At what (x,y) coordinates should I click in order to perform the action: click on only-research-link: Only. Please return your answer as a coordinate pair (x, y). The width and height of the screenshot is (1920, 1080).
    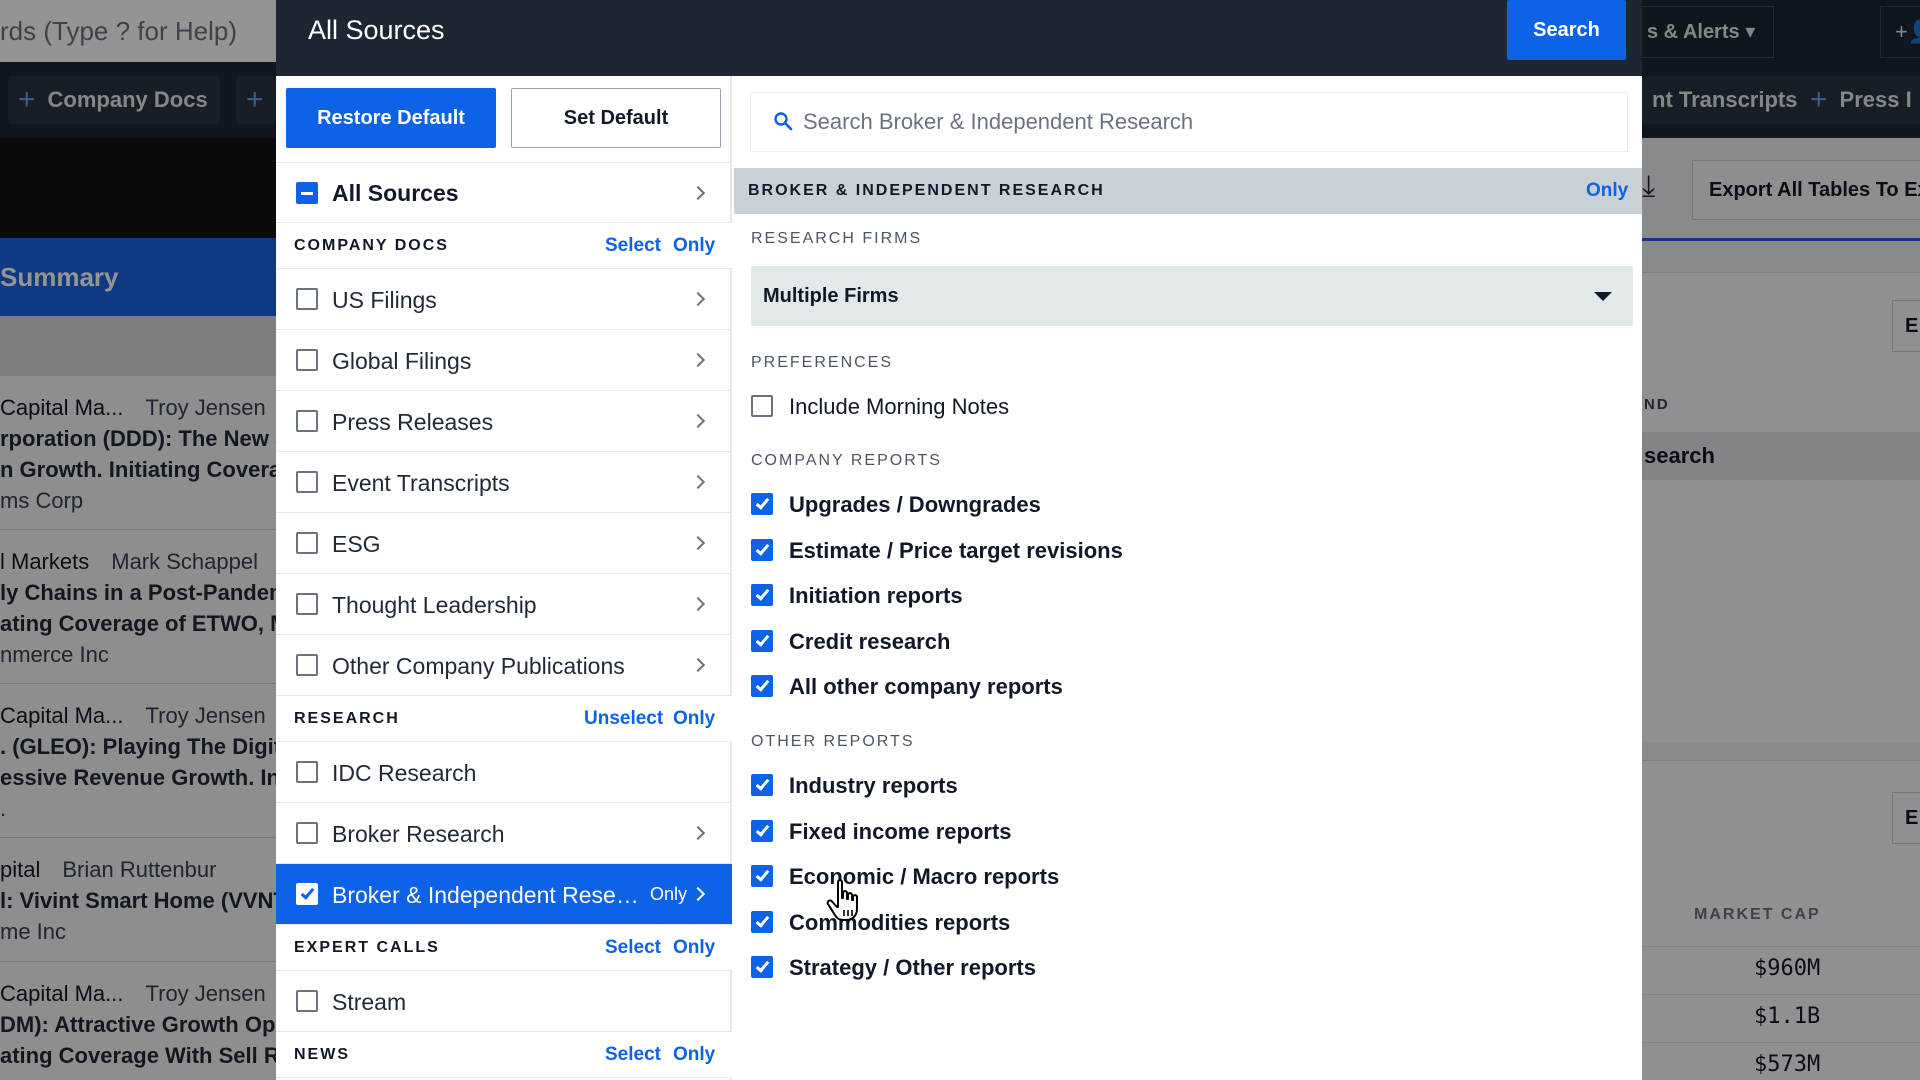
    Looking at the image, I should click on (694, 719).